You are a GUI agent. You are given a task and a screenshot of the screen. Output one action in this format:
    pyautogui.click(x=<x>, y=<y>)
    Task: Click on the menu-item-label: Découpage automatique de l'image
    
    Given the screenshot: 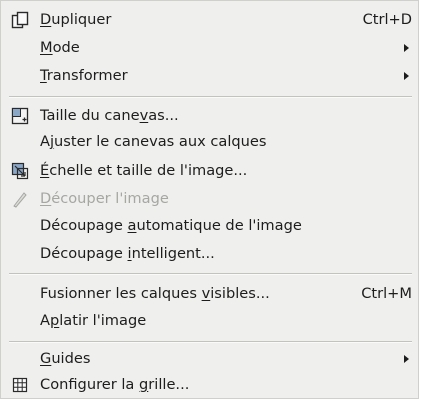 What is the action you would take?
    pyautogui.click(x=171, y=225)
    